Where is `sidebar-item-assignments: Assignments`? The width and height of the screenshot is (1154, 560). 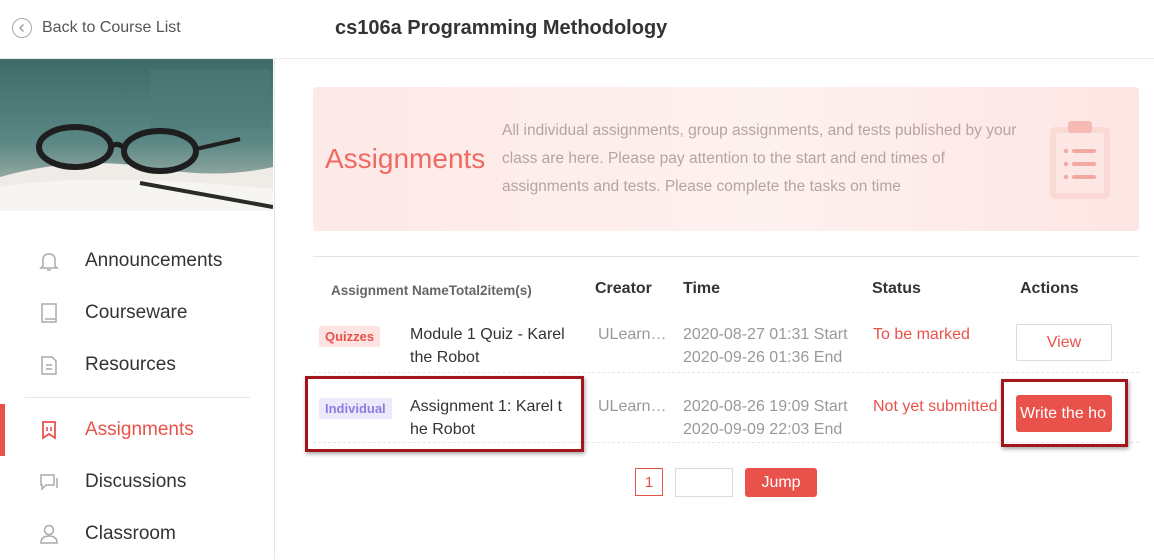 sidebar-item-assignments: Assignments is located at coordinates (137, 430).